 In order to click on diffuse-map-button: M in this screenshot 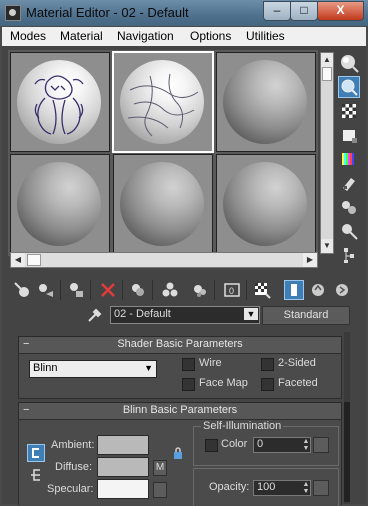, I will do `click(160, 468)`.